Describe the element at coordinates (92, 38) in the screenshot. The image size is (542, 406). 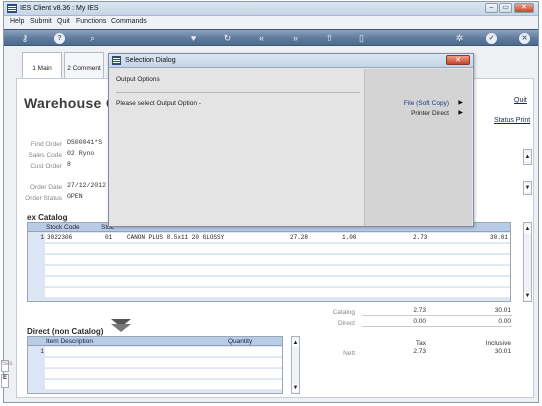
I see `search-icon: ⌕` at that location.